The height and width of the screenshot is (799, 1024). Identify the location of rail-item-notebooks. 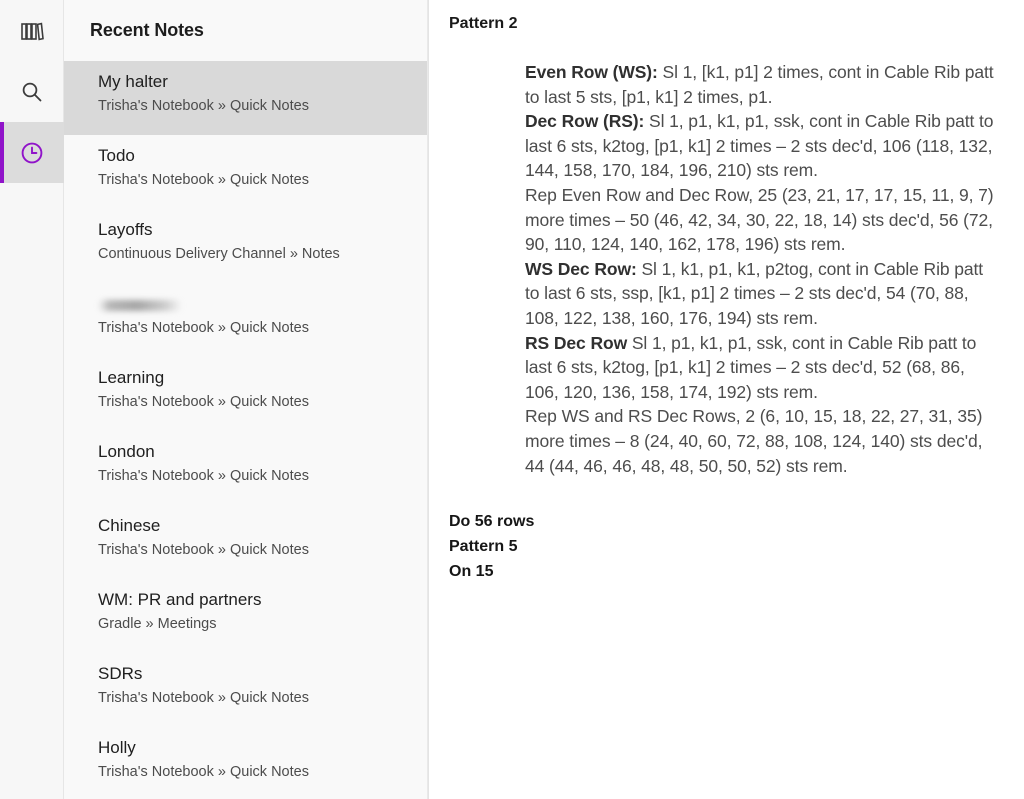
(32, 30).